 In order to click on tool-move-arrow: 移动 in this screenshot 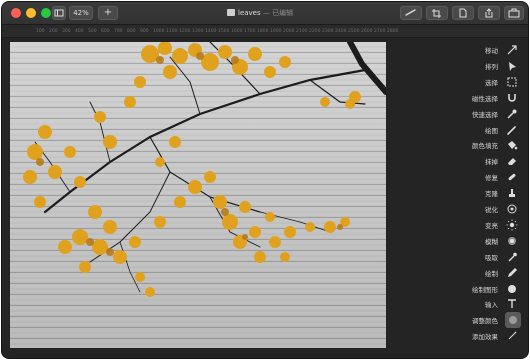, I will do `click(480, 50)`.